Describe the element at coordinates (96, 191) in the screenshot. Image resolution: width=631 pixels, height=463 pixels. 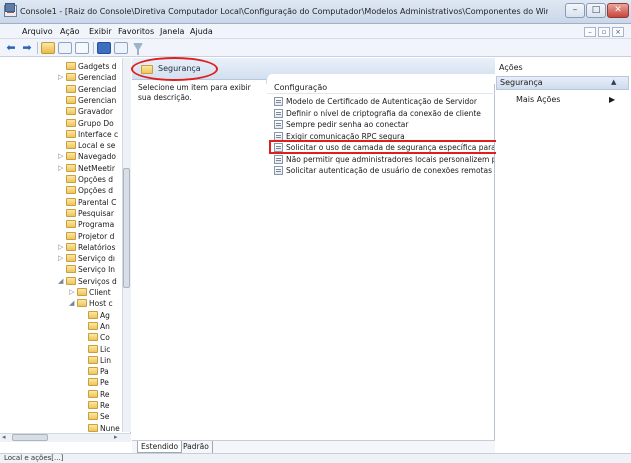
I see `tree-item-label: Opções d` at that location.